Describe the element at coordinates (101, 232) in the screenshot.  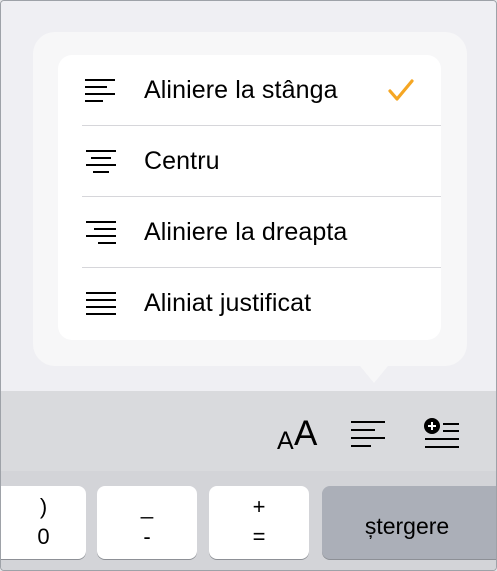
I see `align-right-icon` at that location.